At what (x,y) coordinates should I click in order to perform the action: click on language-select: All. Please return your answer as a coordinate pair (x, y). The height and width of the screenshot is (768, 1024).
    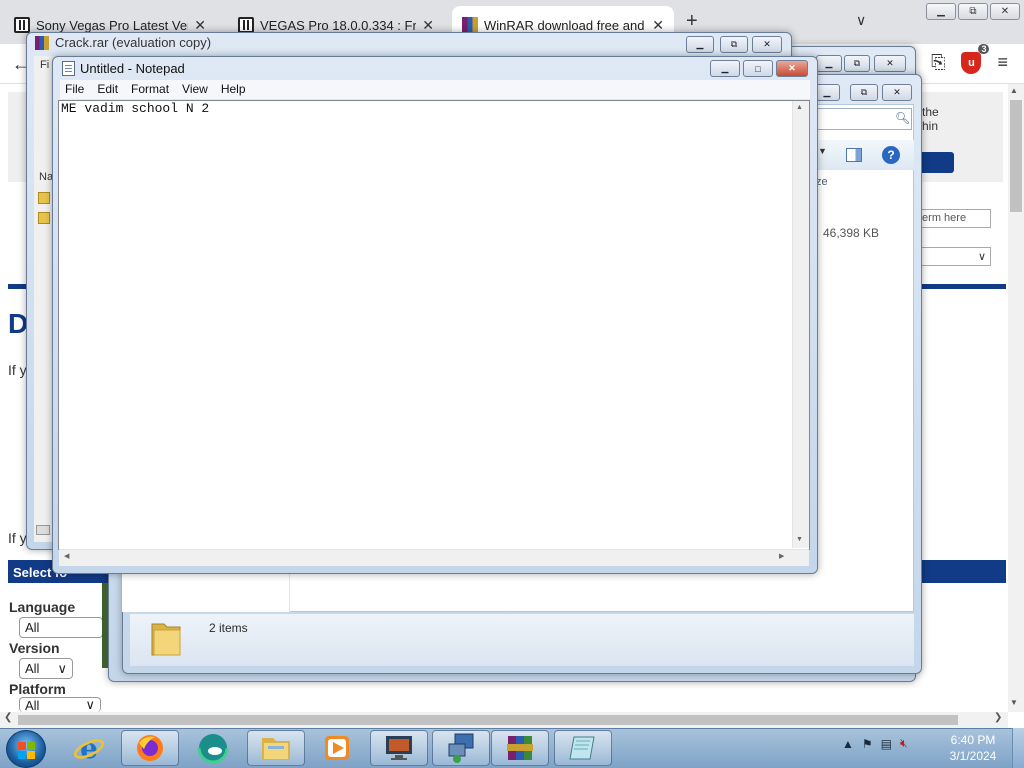
    Looking at the image, I should click on (61, 627).